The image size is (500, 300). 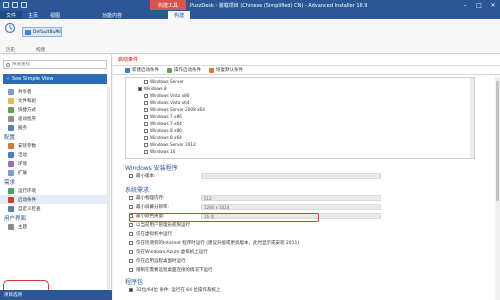 What do you see at coordinates (300, 130) in the screenshot?
I see `tree-row: Windows 8 x86` at bounding box center [300, 130].